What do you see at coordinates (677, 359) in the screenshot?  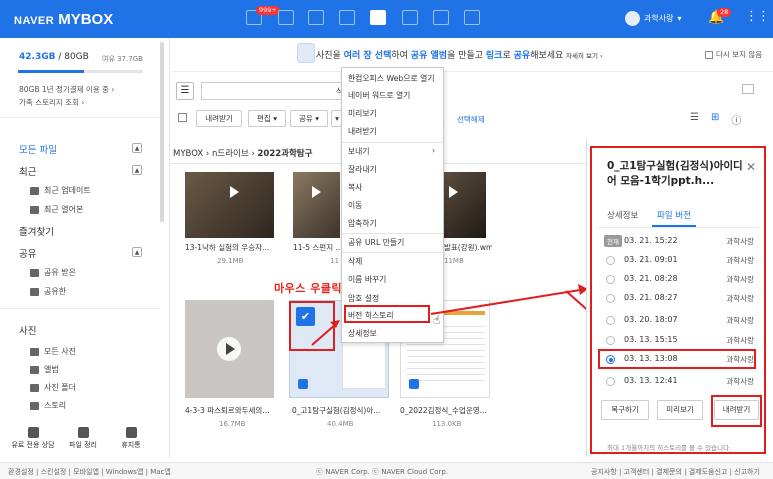 I see `selected-version-highlight` at bounding box center [677, 359].